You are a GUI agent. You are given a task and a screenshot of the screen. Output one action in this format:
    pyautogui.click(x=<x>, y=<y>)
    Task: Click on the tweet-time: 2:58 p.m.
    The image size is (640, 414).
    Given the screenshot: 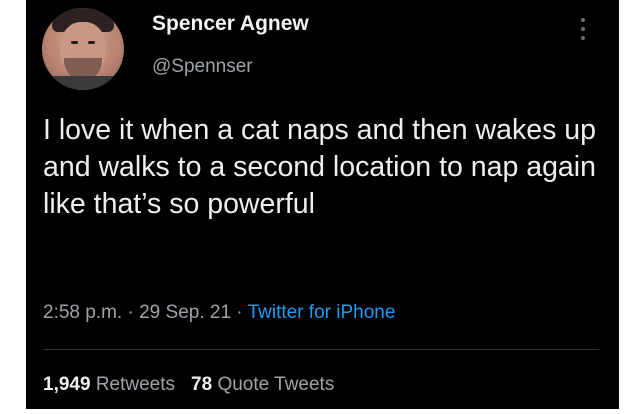 What is the action you would take?
    pyautogui.click(x=82, y=312)
    